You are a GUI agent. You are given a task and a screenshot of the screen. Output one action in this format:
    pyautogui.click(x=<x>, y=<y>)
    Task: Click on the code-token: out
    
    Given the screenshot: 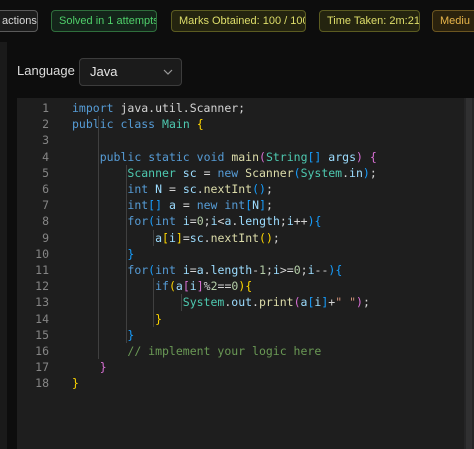 What is the action you would take?
    pyautogui.click(x=242, y=302)
    